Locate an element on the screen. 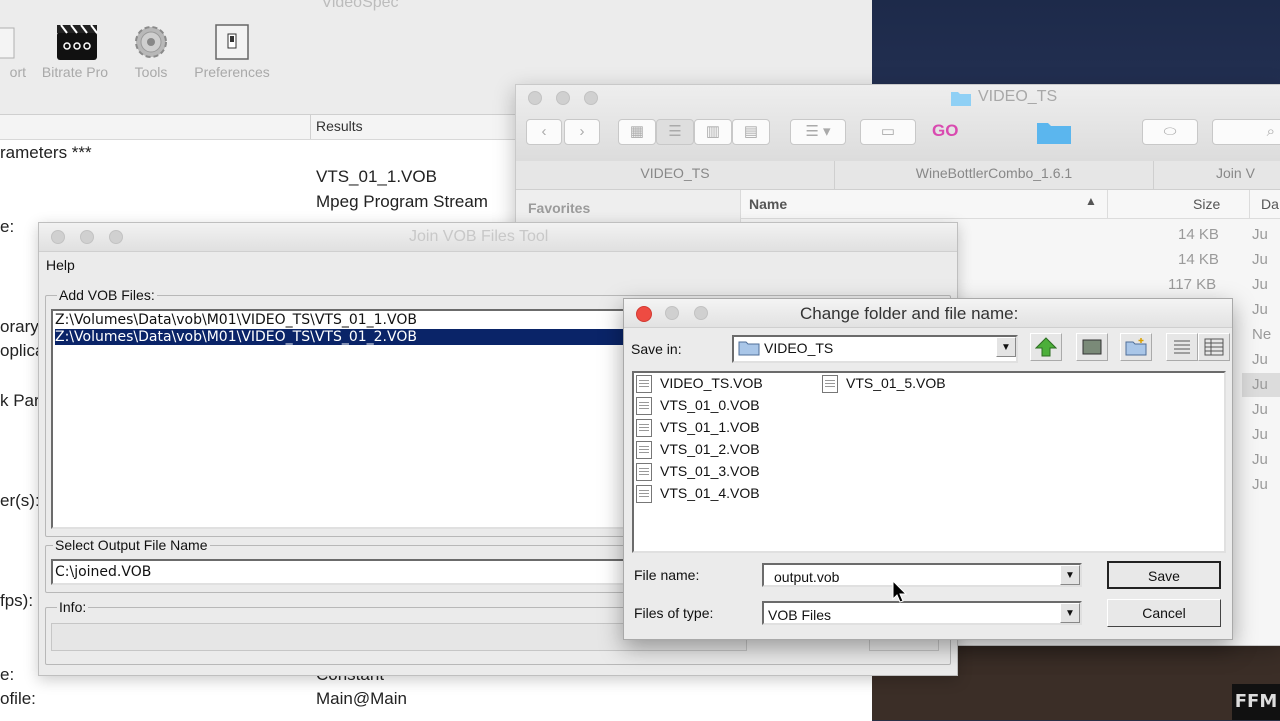  new-folder-button: ▭ is located at coordinates (888, 132).